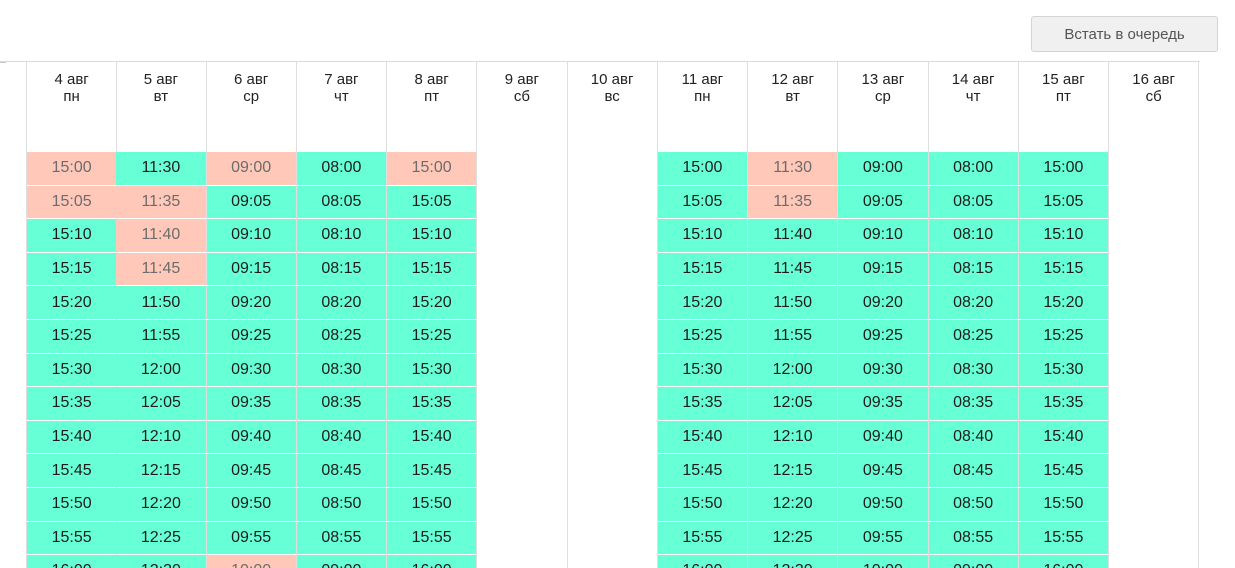 This screenshot has height=568, width=1235. What do you see at coordinates (341, 336) in the screenshot?
I see `time-slot-free: 08:25` at bounding box center [341, 336].